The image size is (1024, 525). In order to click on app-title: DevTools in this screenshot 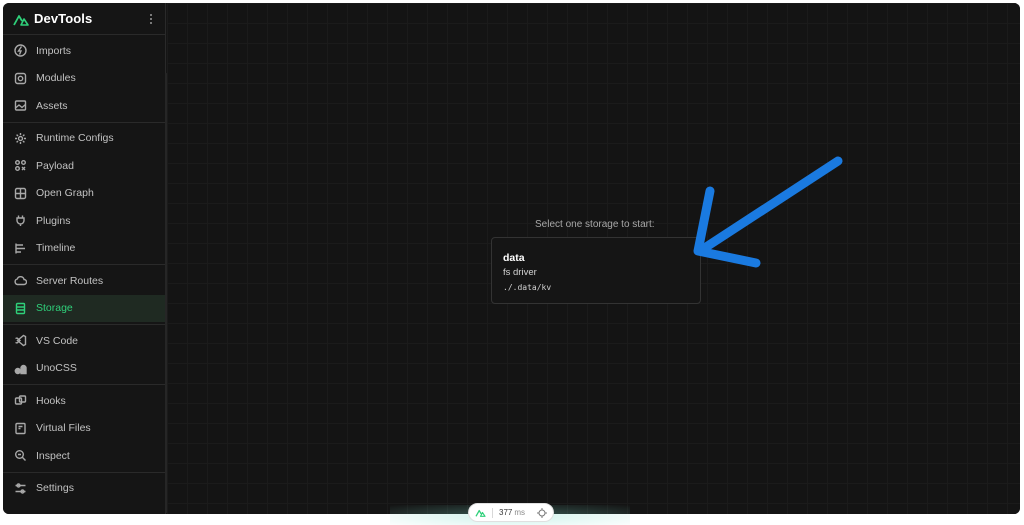, I will do `click(63, 18)`.